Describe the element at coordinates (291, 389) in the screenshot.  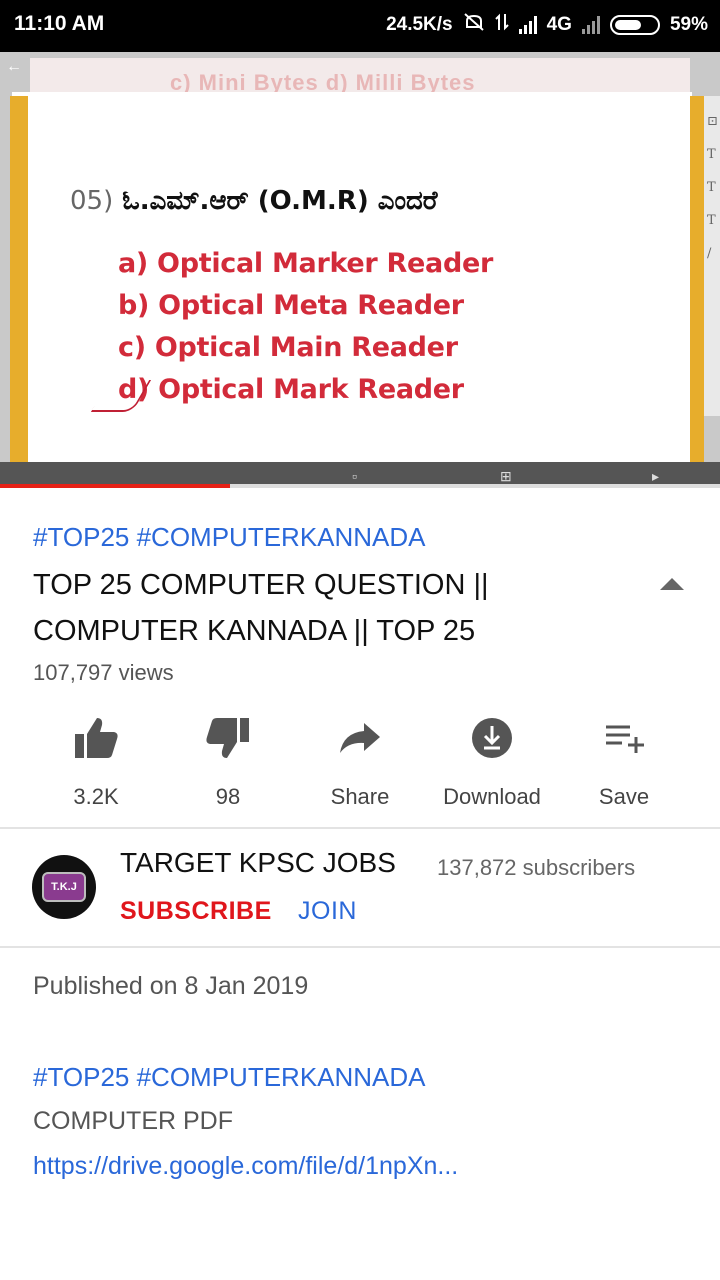
I see `option-d: d) Optical Mark Reader` at that location.